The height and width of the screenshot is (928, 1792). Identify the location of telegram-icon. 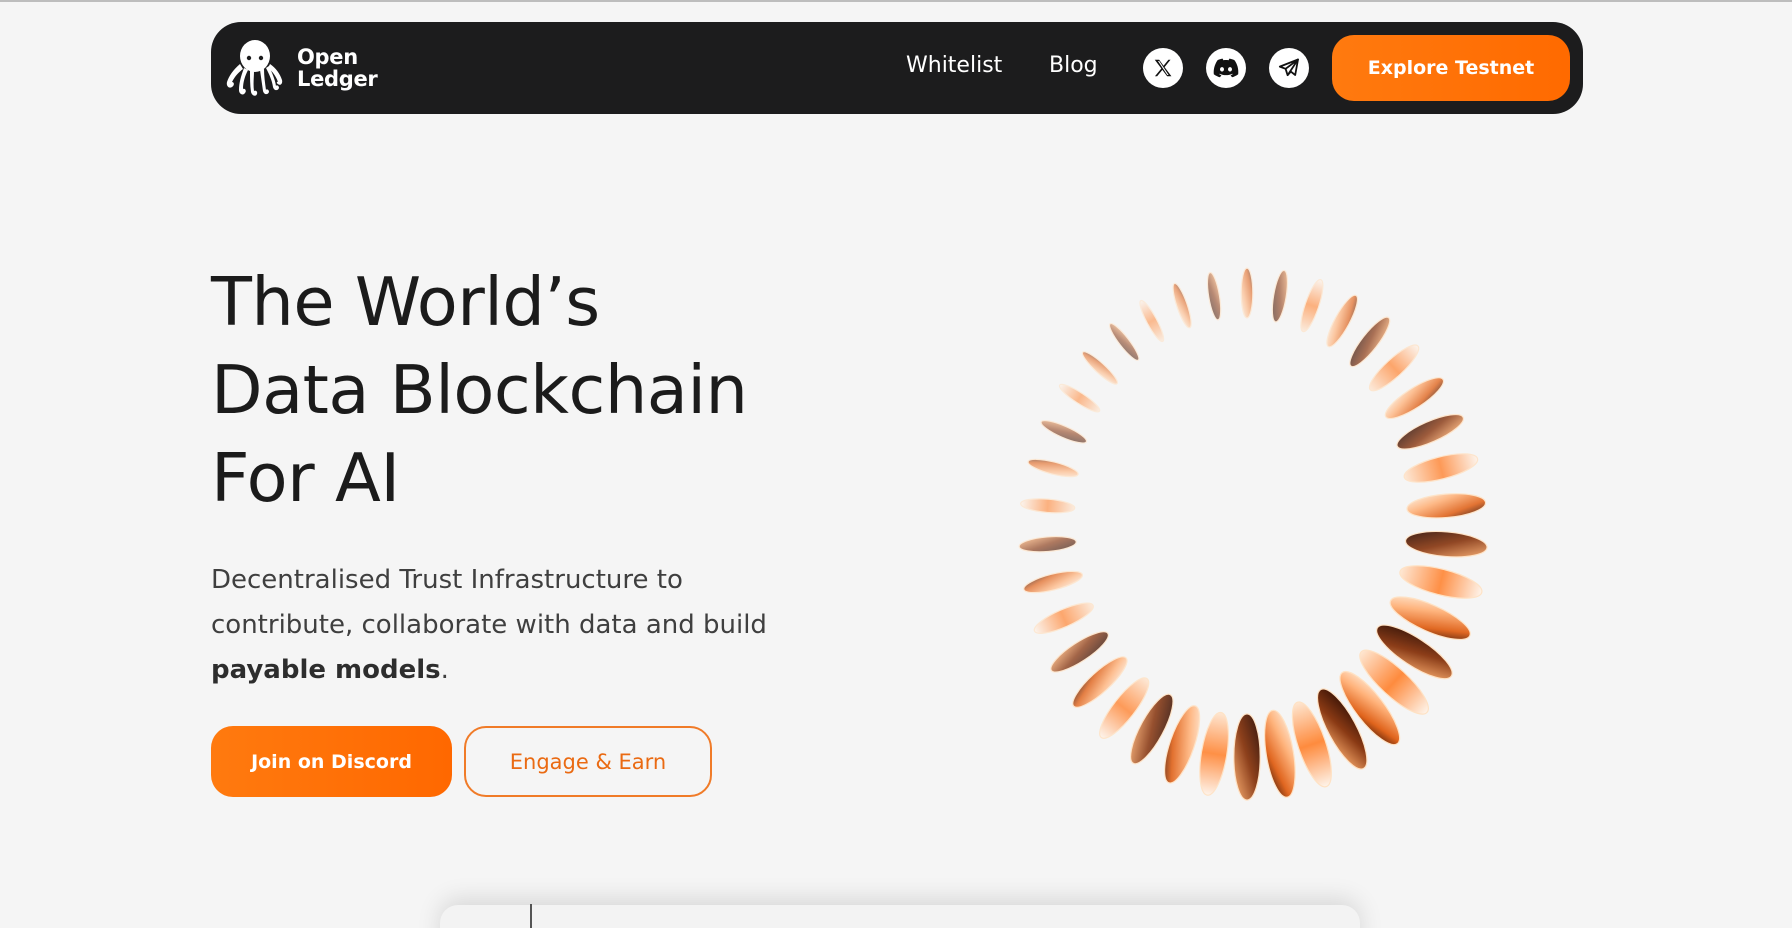
(1288, 67).